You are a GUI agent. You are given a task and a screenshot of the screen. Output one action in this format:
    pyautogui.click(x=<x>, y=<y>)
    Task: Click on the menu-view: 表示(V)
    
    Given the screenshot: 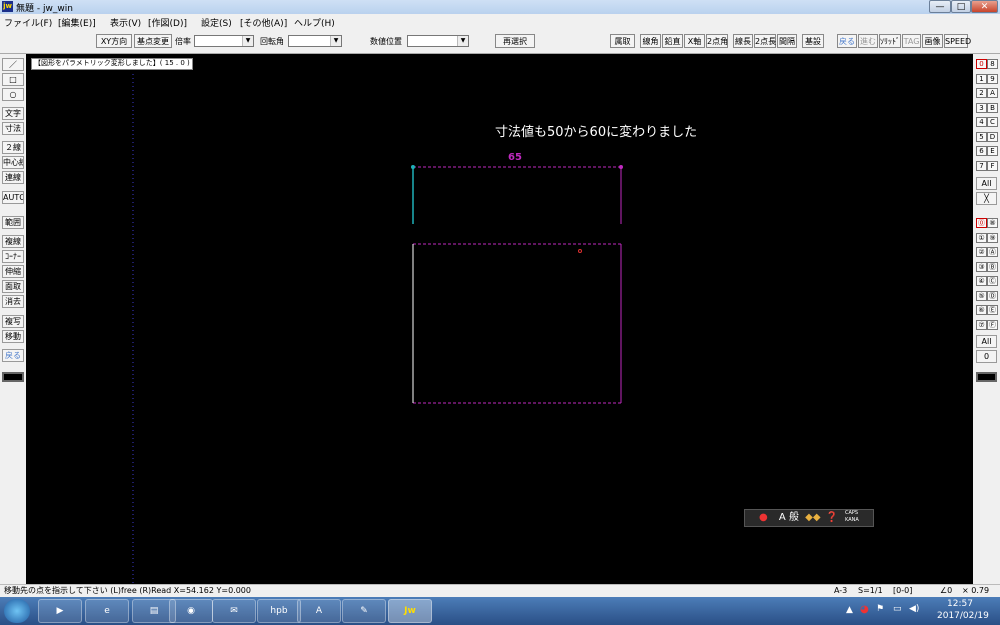 What is the action you would take?
    pyautogui.click(x=125, y=22)
    